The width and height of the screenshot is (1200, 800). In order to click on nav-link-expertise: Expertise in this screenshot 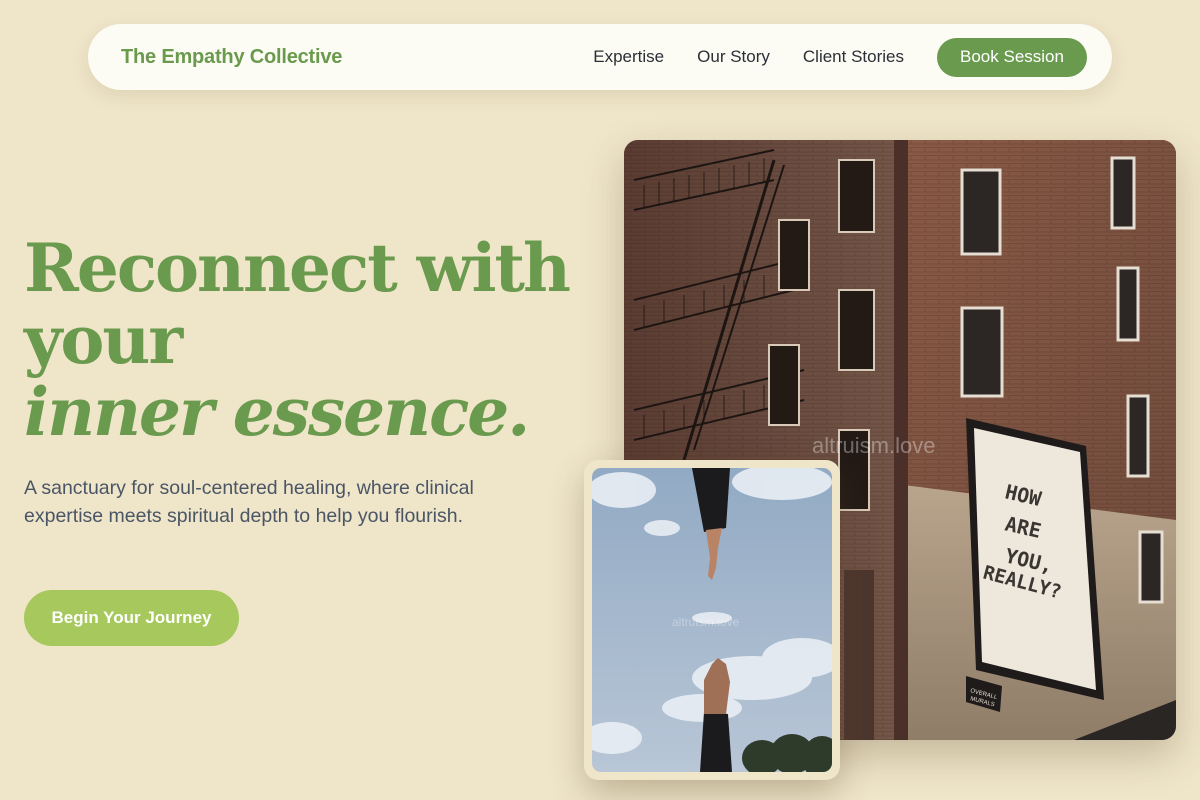, I will do `click(628, 57)`.